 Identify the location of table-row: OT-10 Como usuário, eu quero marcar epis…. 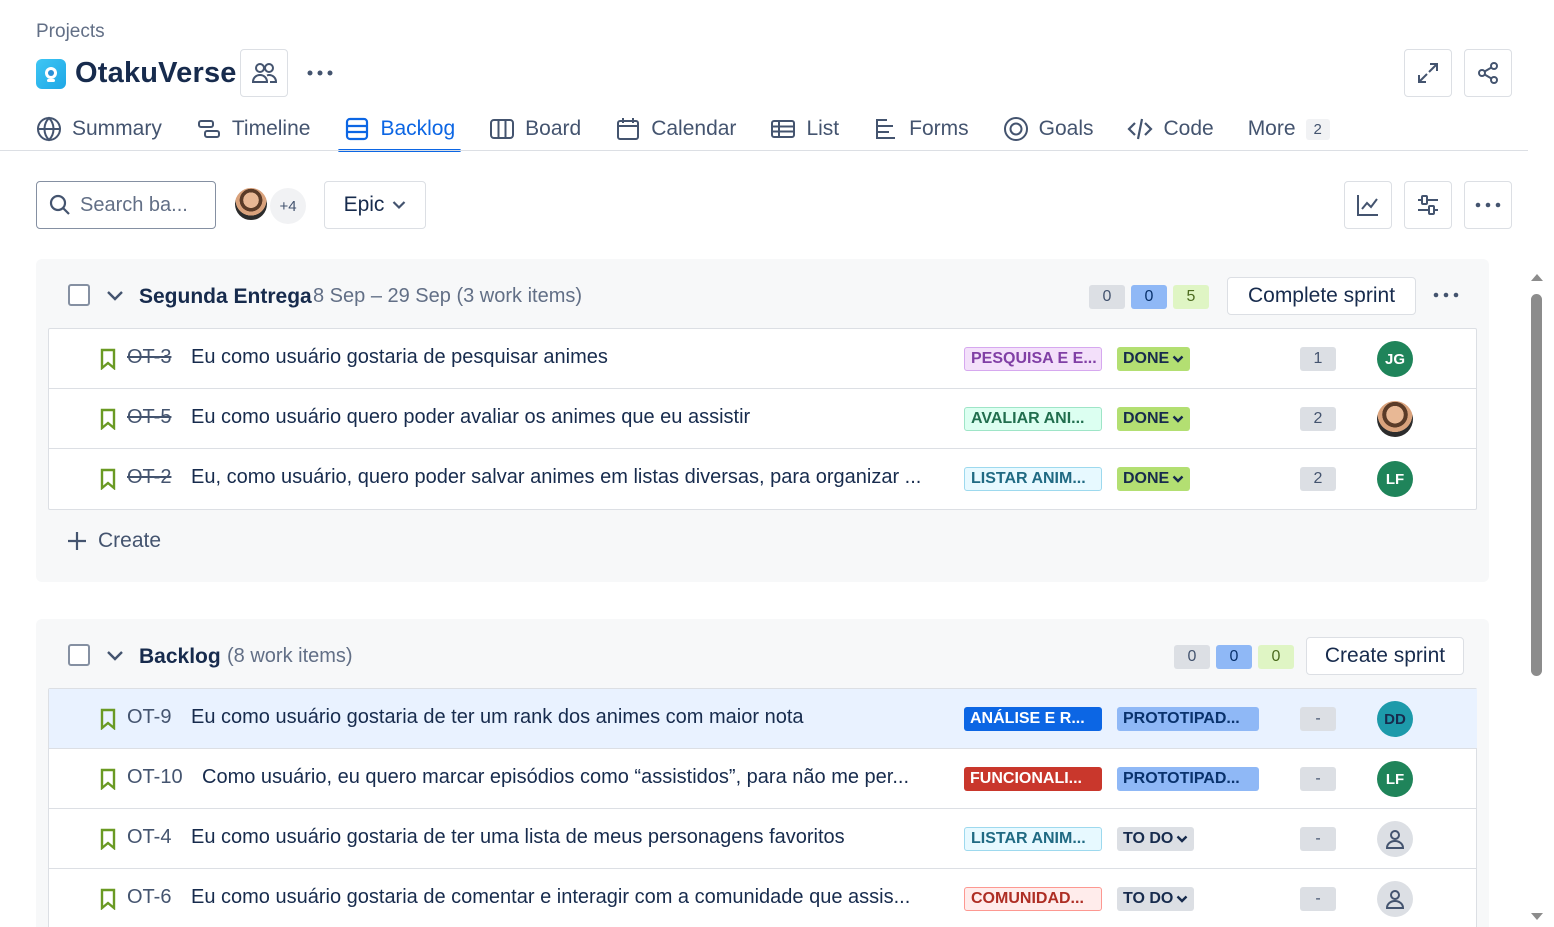
(763, 779).